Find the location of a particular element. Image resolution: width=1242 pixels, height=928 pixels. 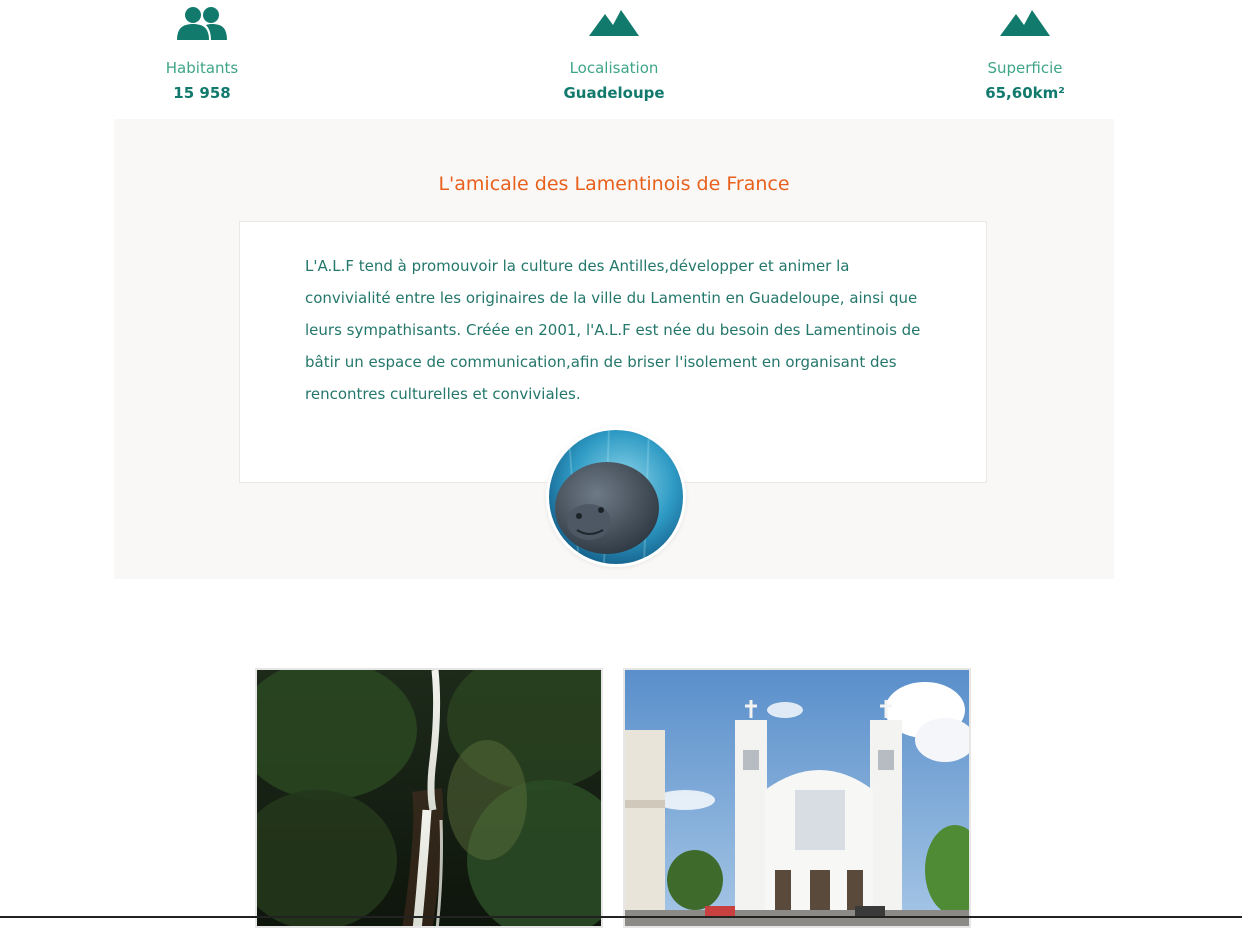

people-icon is located at coordinates (202, 25).